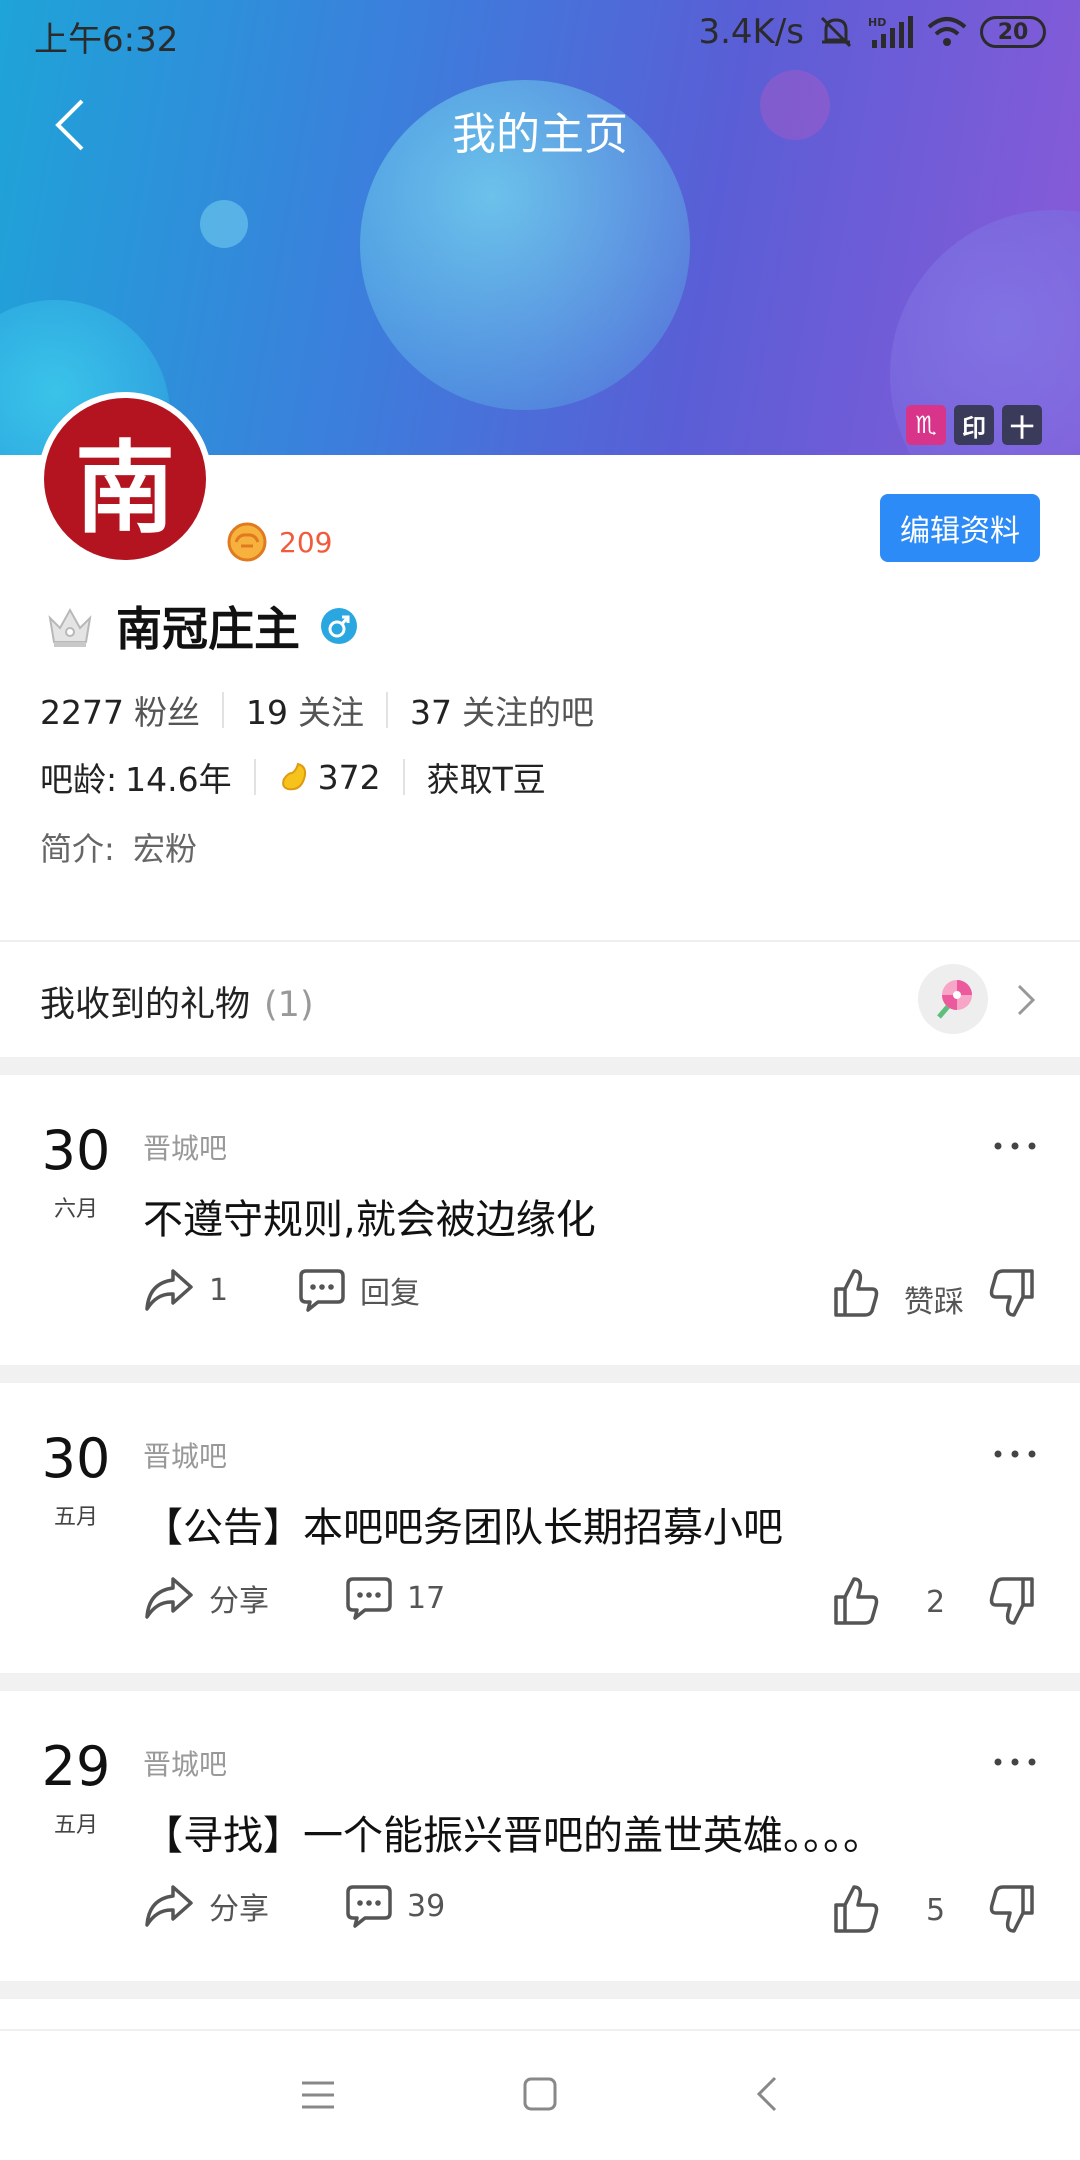  What do you see at coordinates (936, 1910) in the screenshot?
I see `like-count: 5` at bounding box center [936, 1910].